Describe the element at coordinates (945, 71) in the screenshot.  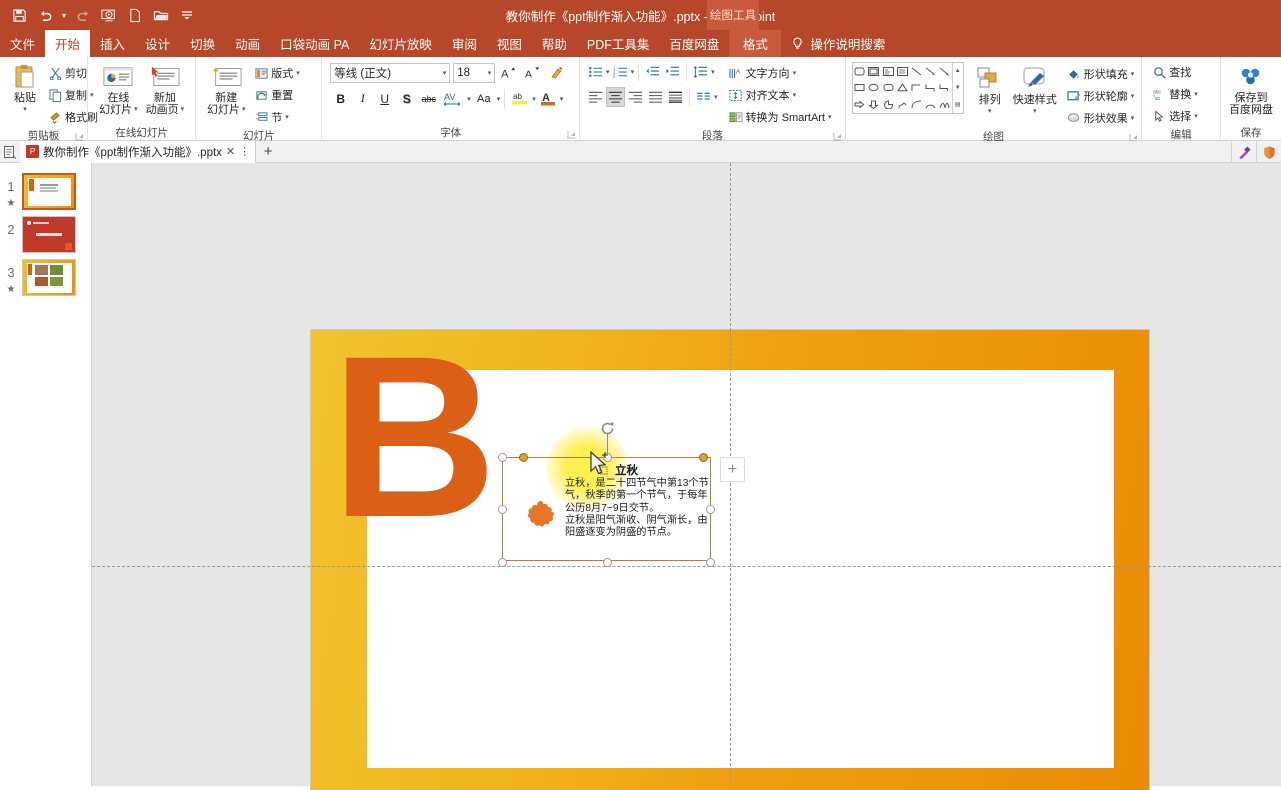
I see `shape-arrow-diagonal` at that location.